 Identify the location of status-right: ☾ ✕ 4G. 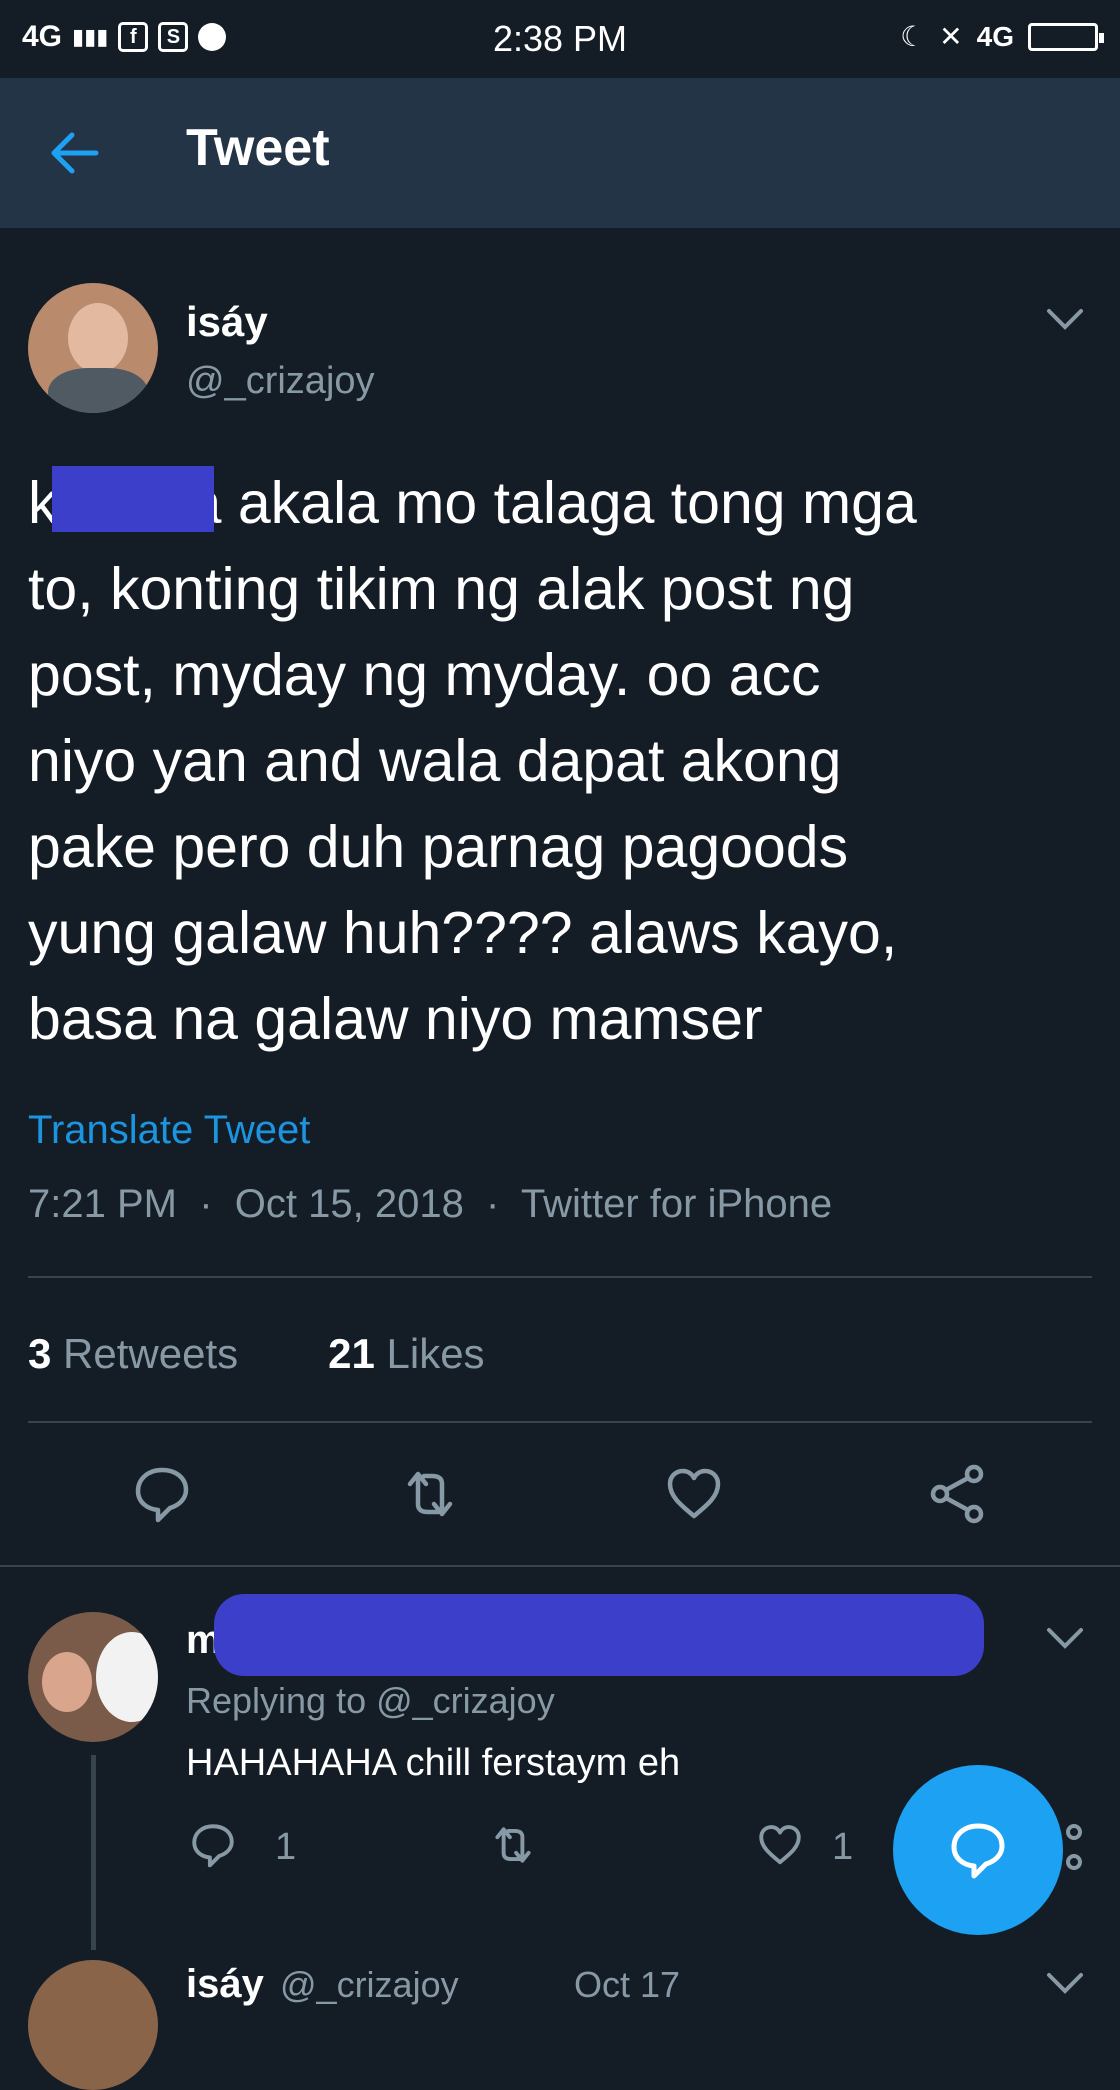
(1002, 36).